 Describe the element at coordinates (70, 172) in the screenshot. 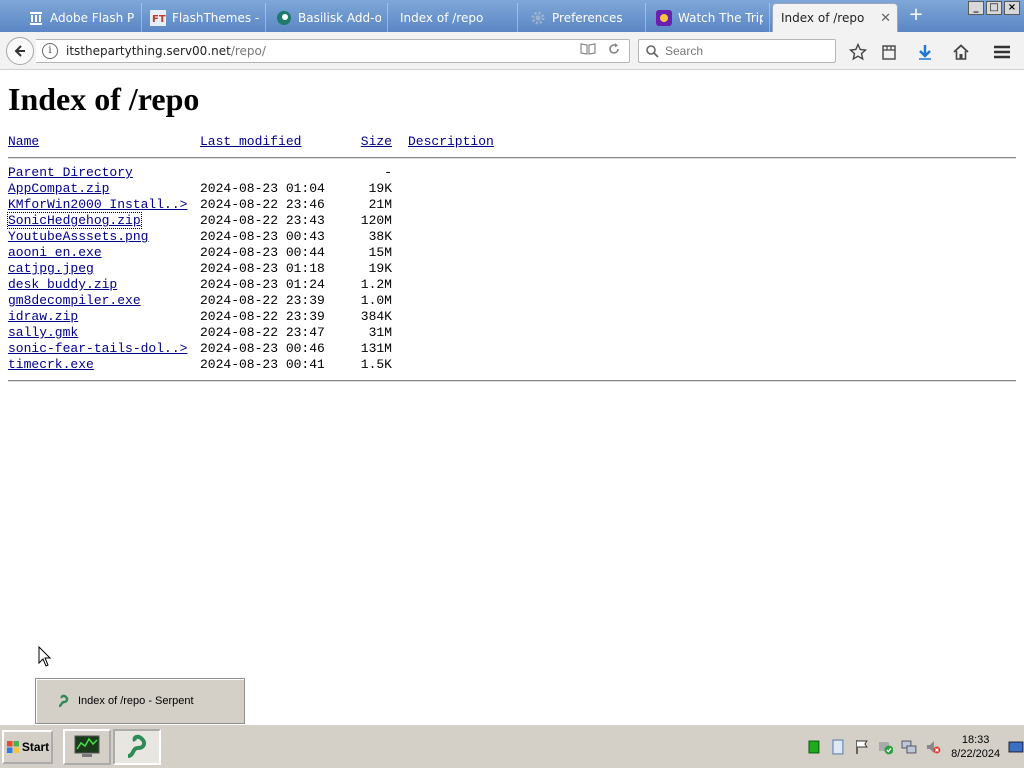

I see `parent-directory-link: Parent Directory` at that location.